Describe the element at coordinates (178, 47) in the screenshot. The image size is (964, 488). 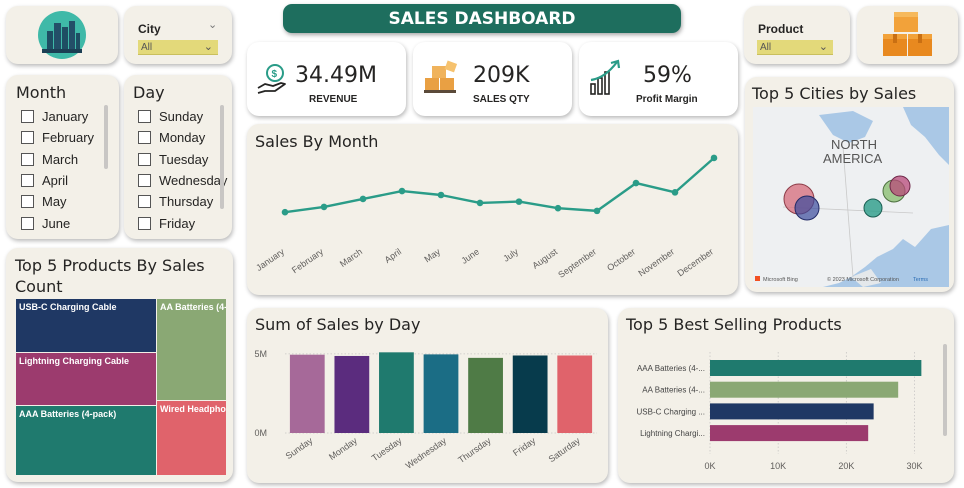
I see `city-slicer-dropdown: All ⌄` at that location.